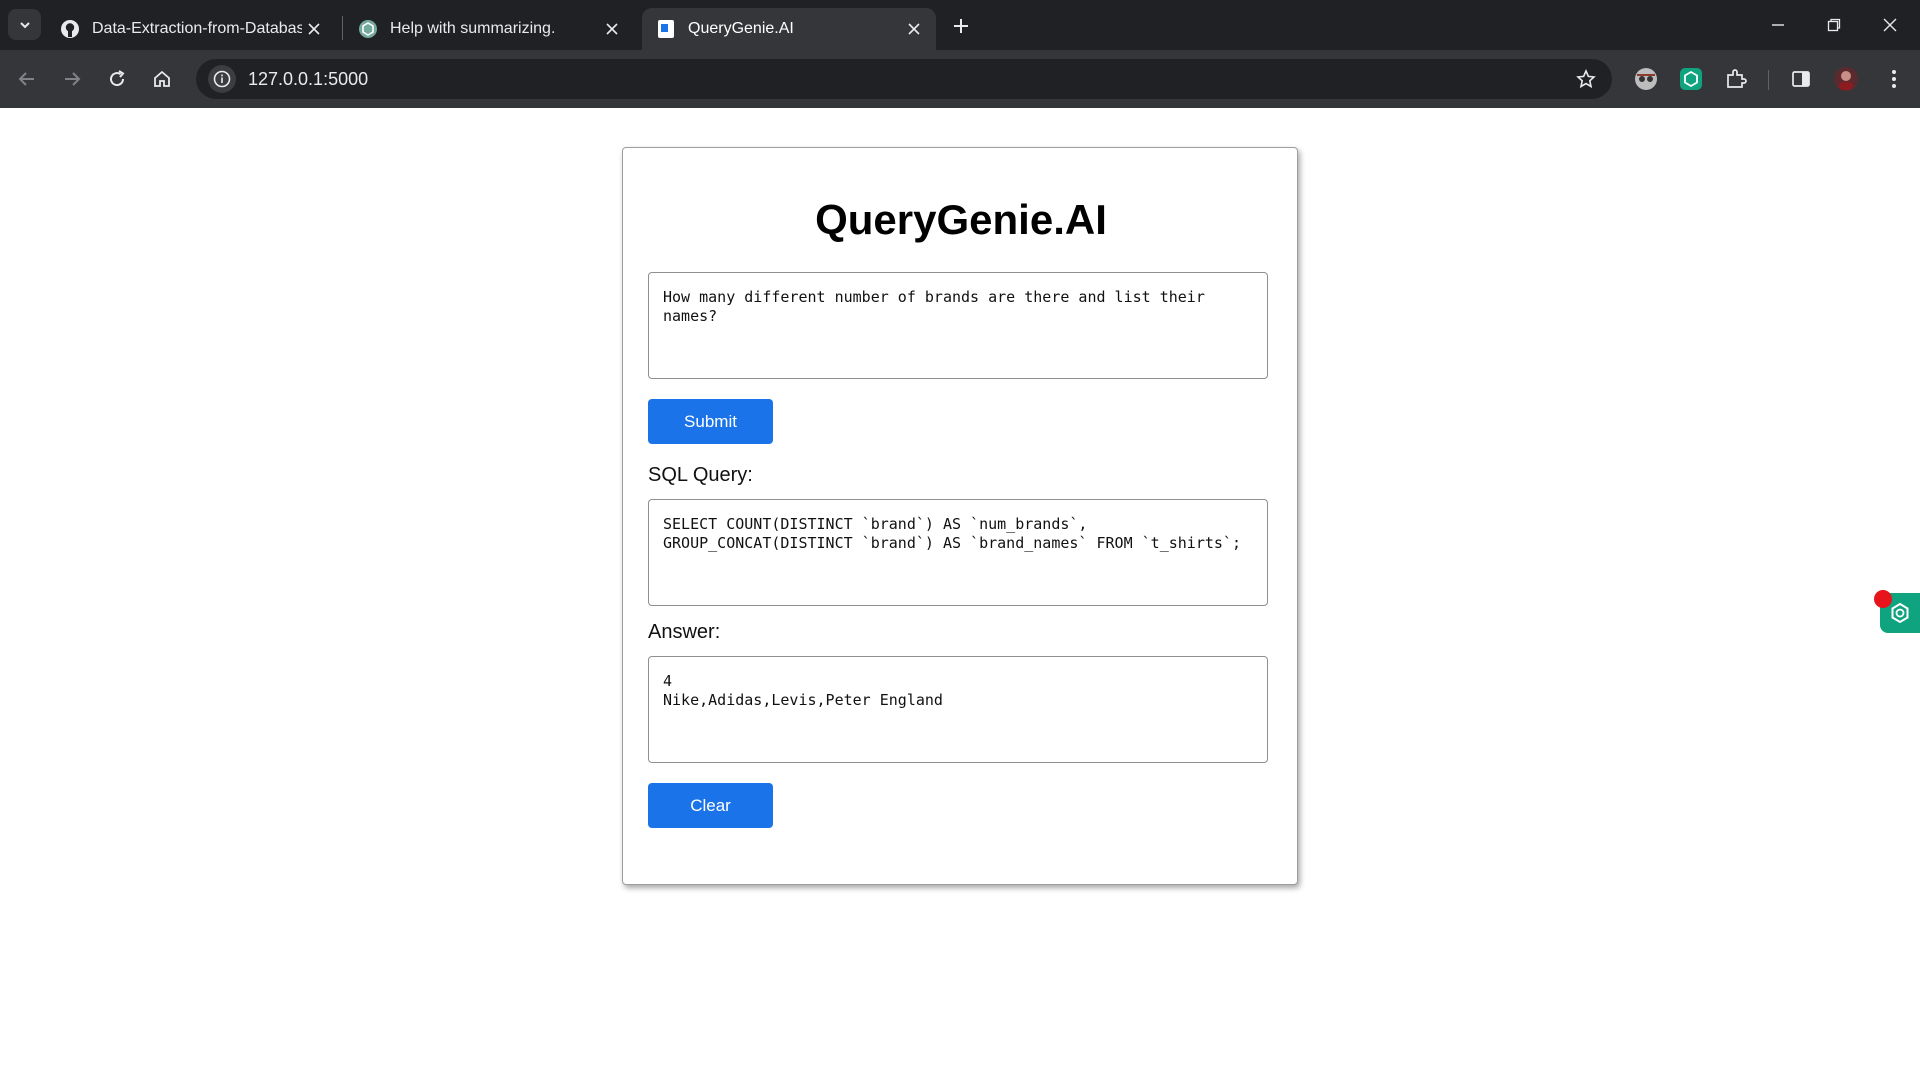 The height and width of the screenshot is (1078, 1920). I want to click on tab-help-with-summarizing: Help with summarizing., so click(489, 29).